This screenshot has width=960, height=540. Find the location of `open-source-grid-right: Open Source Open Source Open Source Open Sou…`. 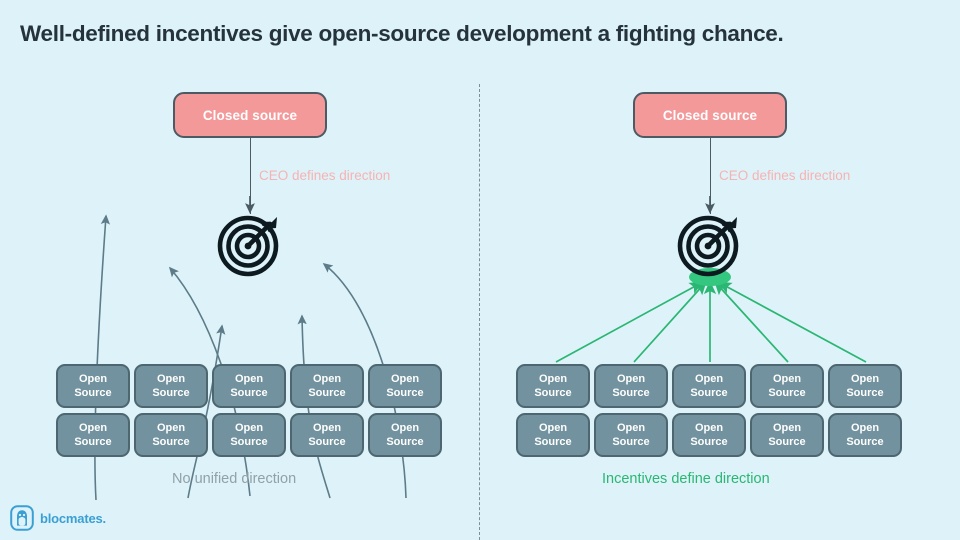

open-source-grid-right: Open Source Open Source Open Source Open Sou… is located at coordinates (709, 410).